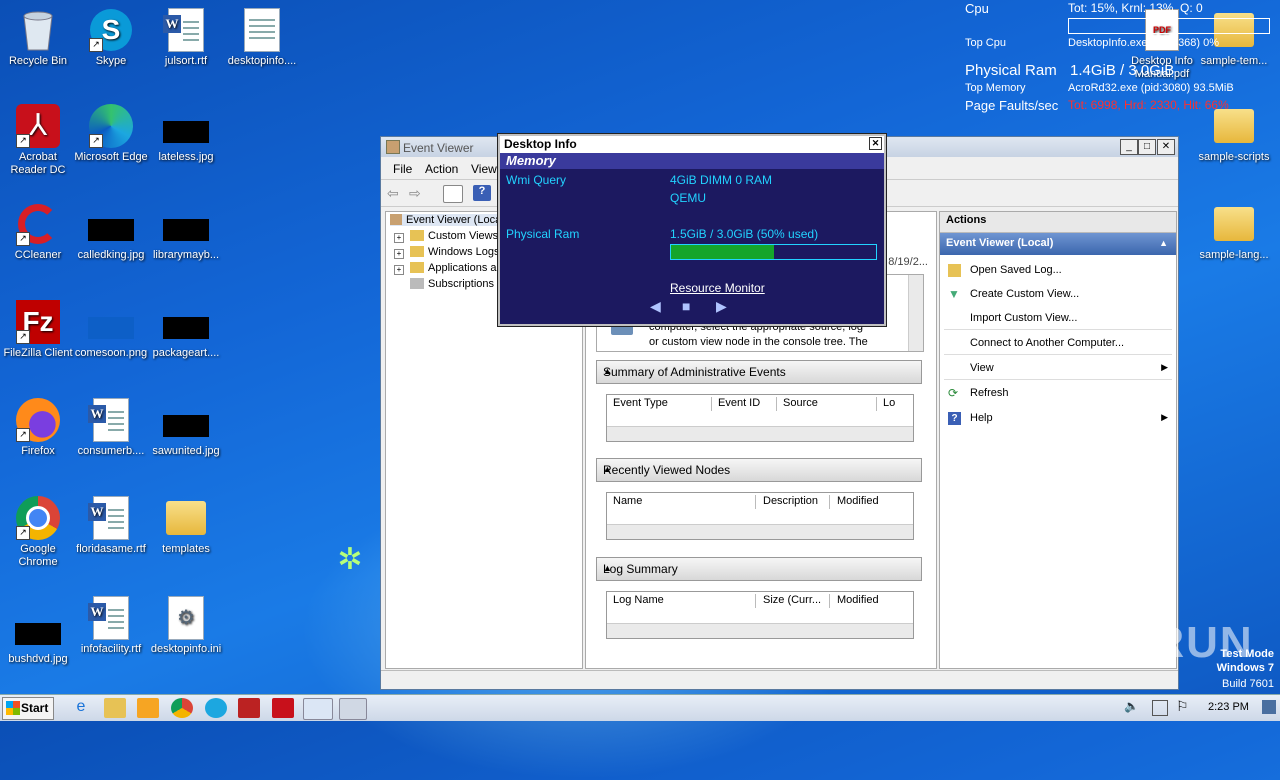  What do you see at coordinates (981, 418) in the screenshot?
I see `action-help: Help` at bounding box center [981, 418].